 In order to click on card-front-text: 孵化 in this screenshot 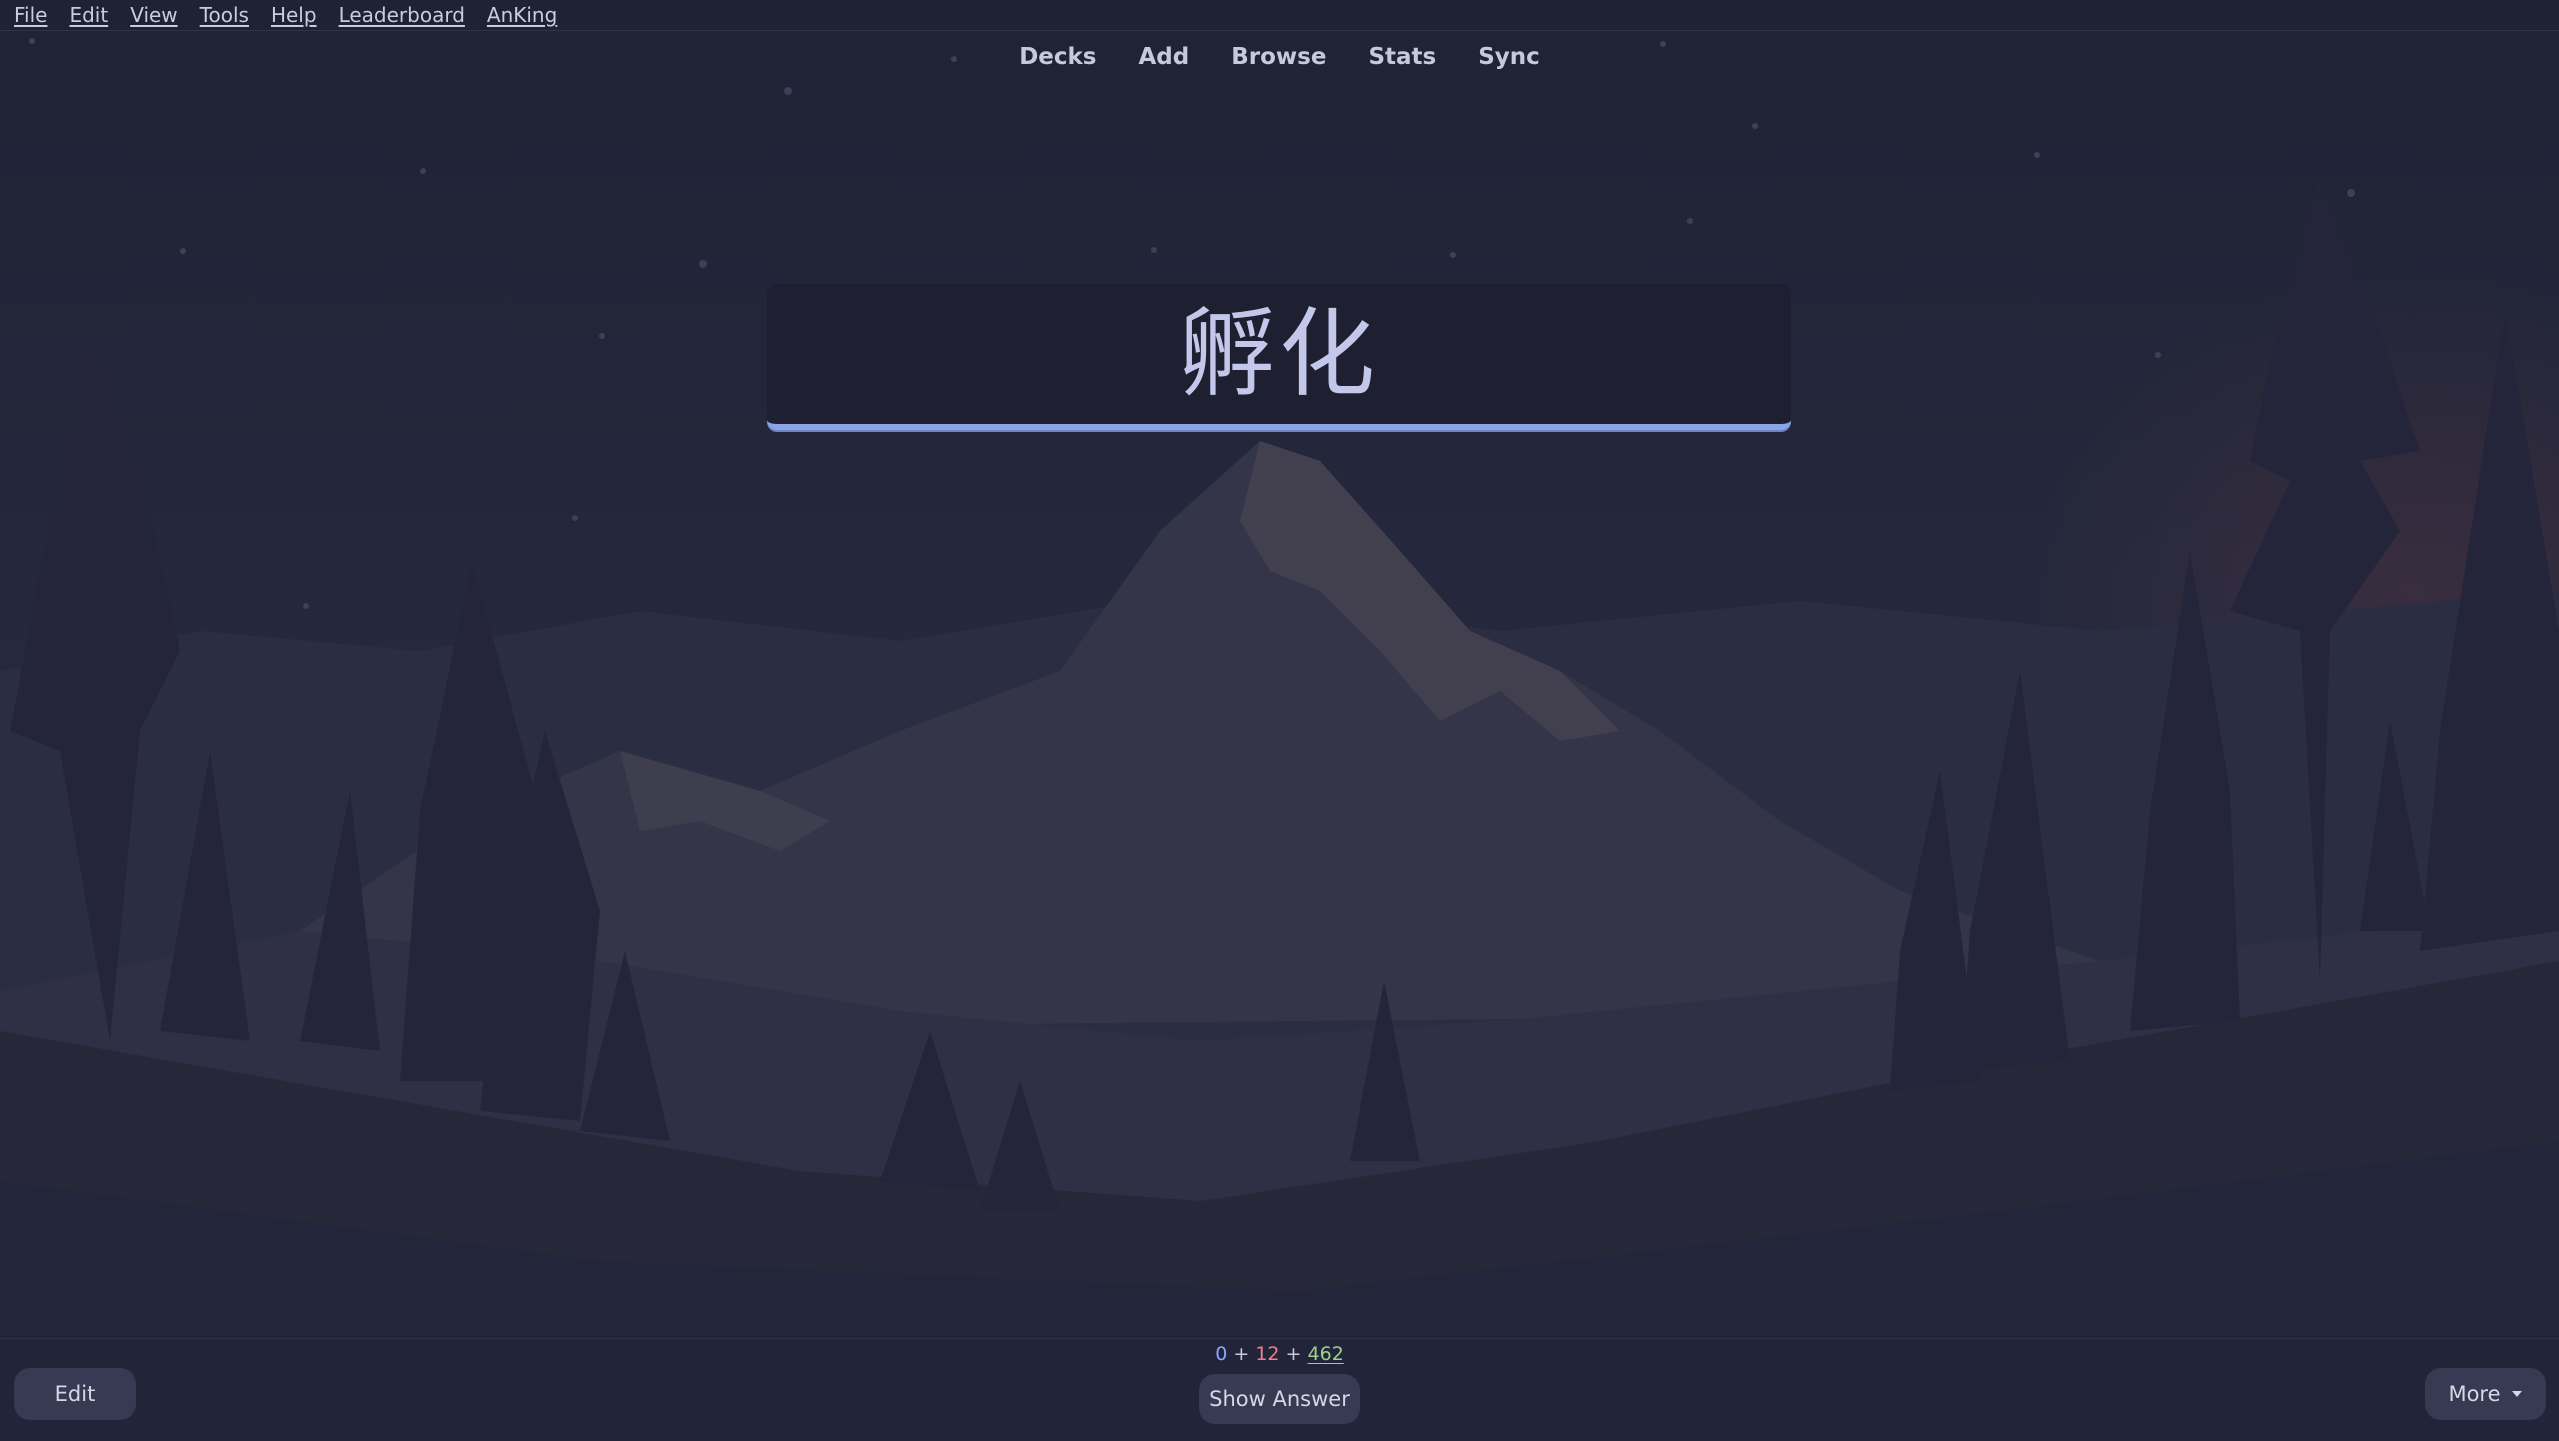, I will do `click(1279, 354)`.